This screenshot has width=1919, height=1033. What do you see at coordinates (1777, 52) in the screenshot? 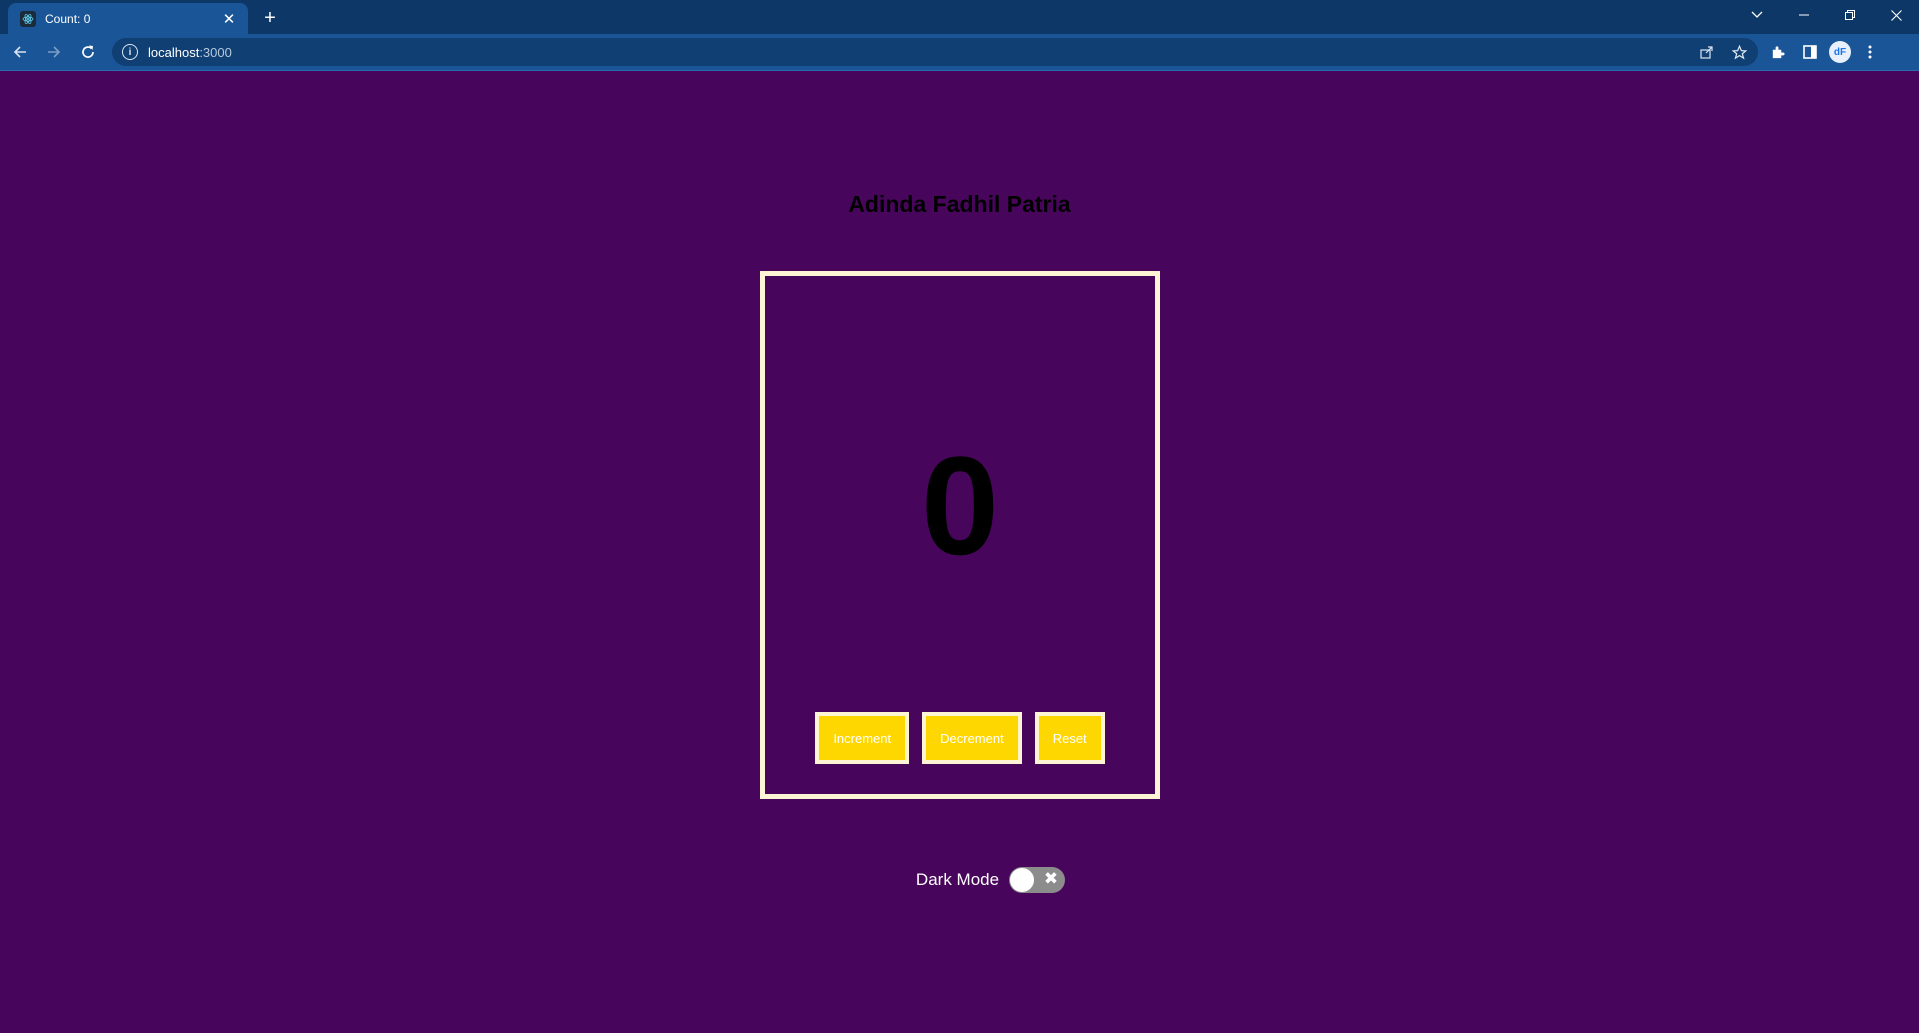
I see `extensions-icon` at bounding box center [1777, 52].